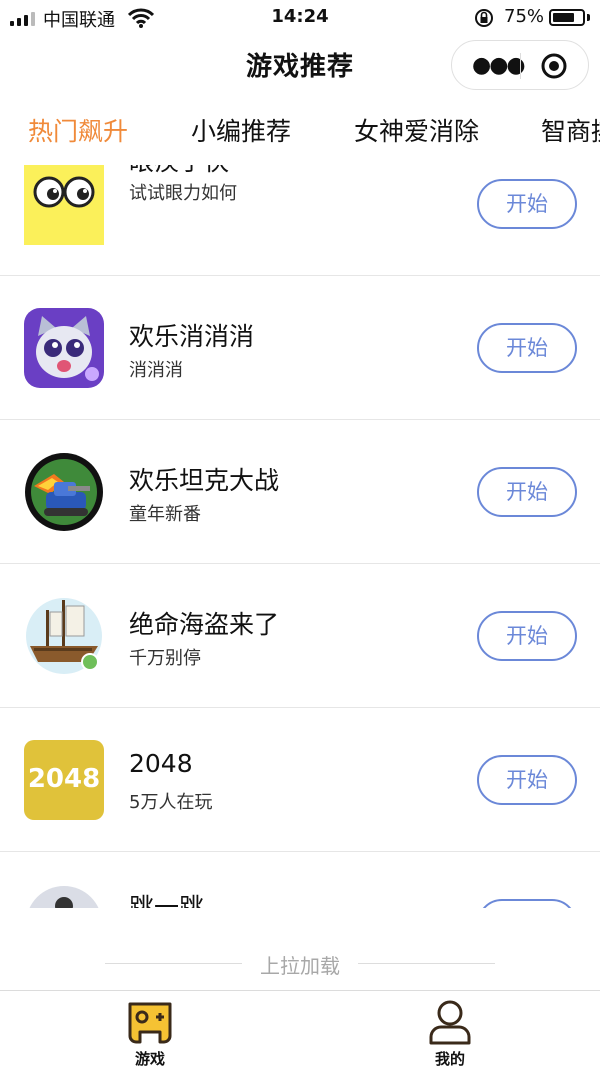 The height and width of the screenshot is (1069, 600). Describe the element at coordinates (150, 1023) in the screenshot. I see `gamepad-icon` at that location.